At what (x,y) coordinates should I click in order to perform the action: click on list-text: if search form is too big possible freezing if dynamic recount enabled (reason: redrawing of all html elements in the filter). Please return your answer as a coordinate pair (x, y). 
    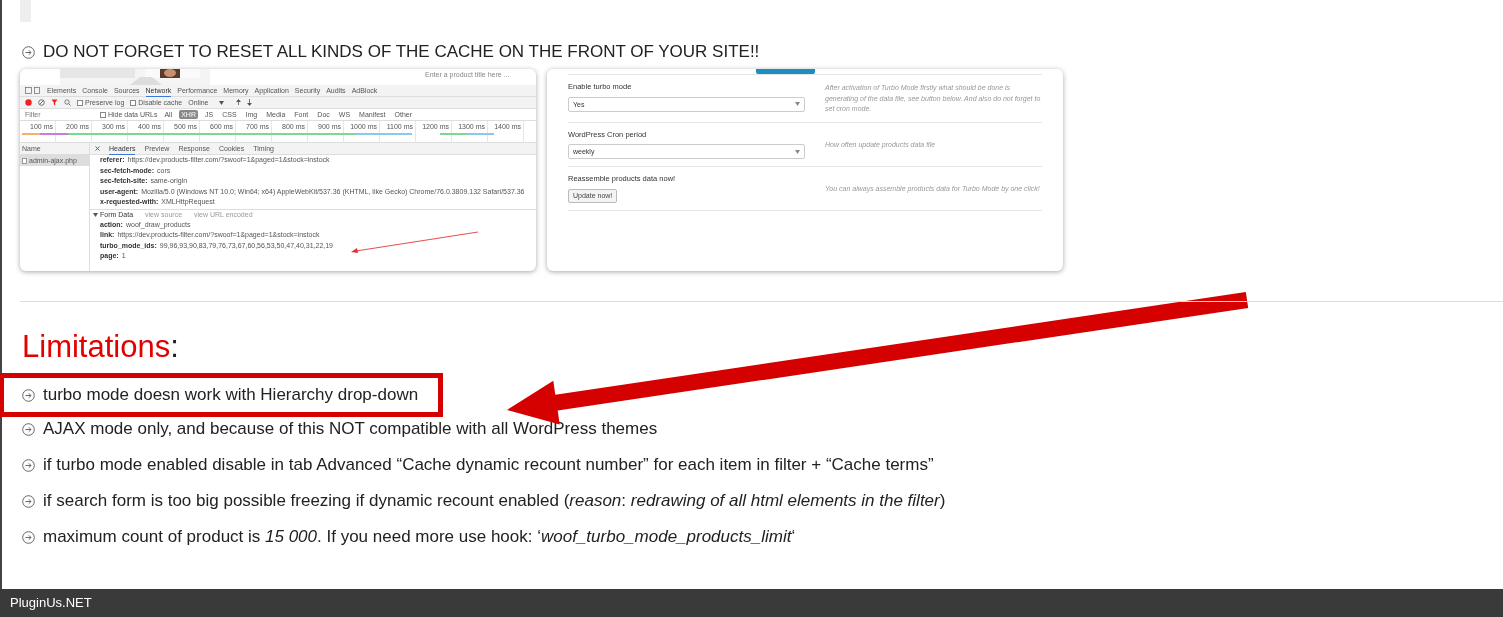
    Looking at the image, I should click on (494, 501).